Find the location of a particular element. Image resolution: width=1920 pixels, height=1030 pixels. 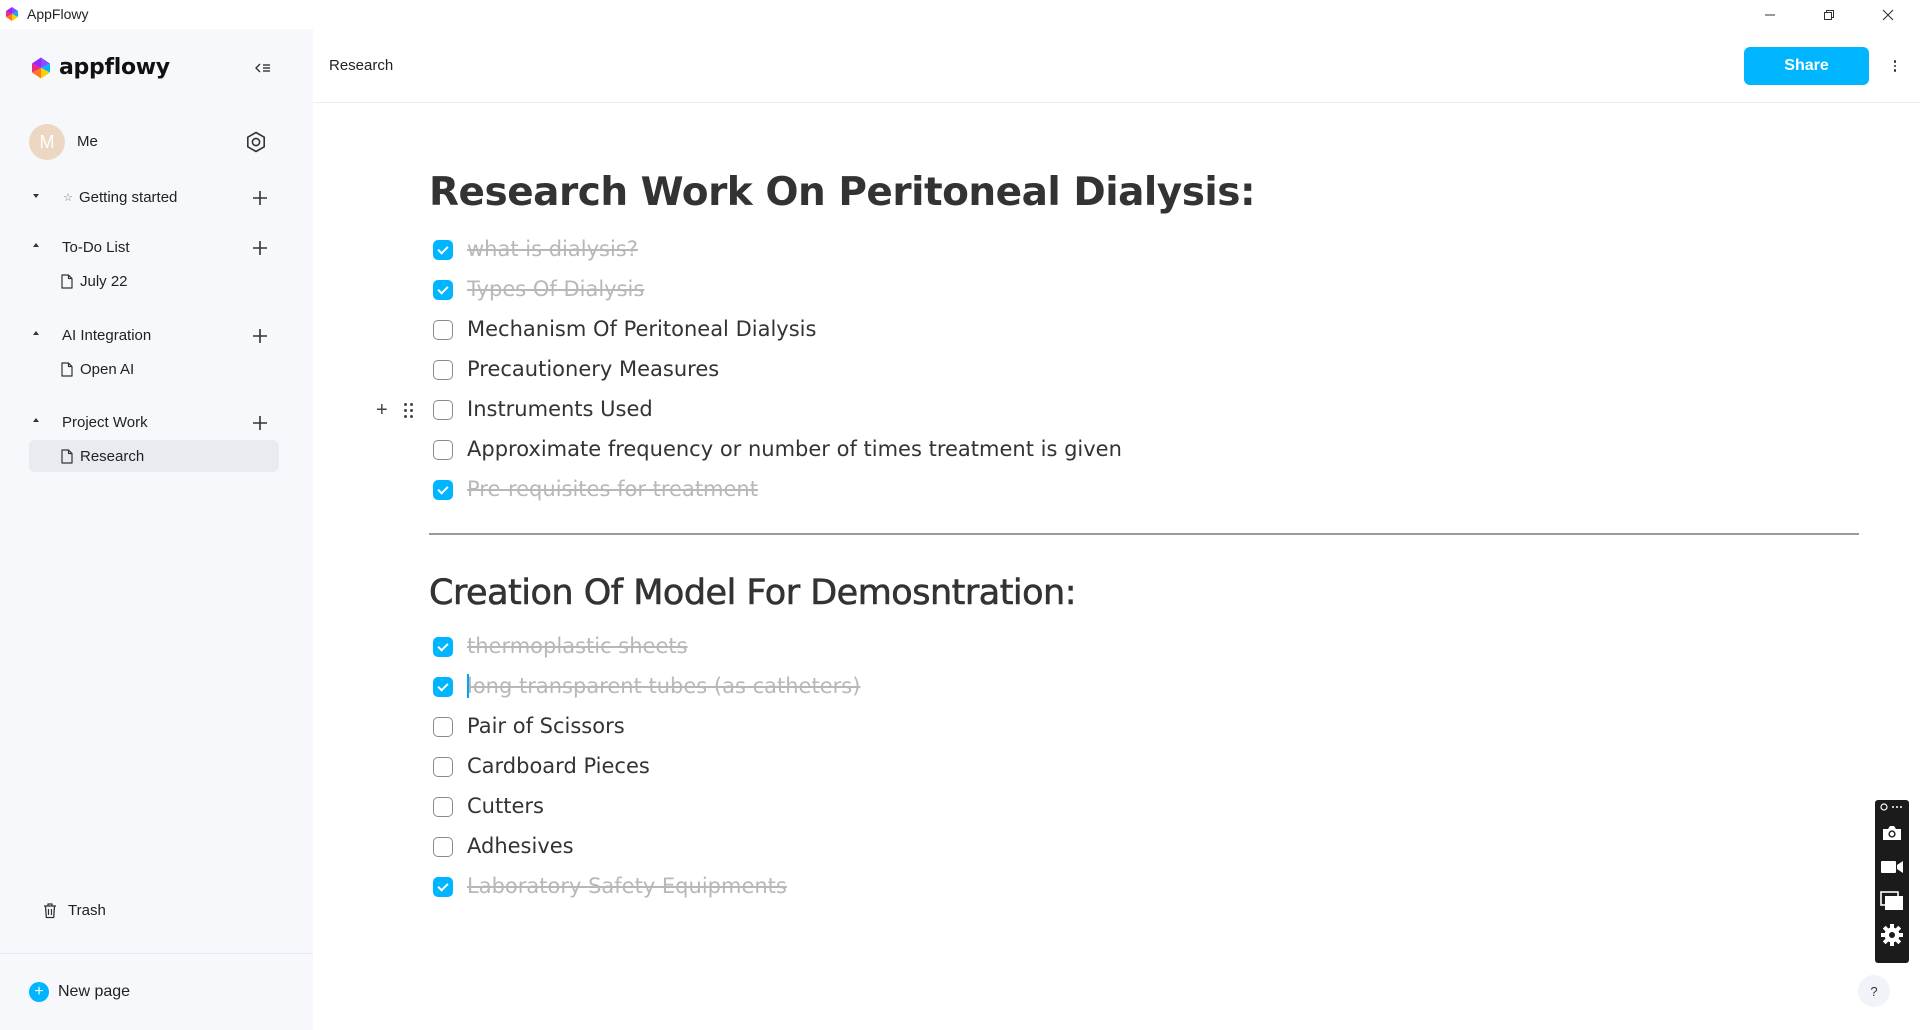

add-block-icon: + is located at coordinates (382, 410).